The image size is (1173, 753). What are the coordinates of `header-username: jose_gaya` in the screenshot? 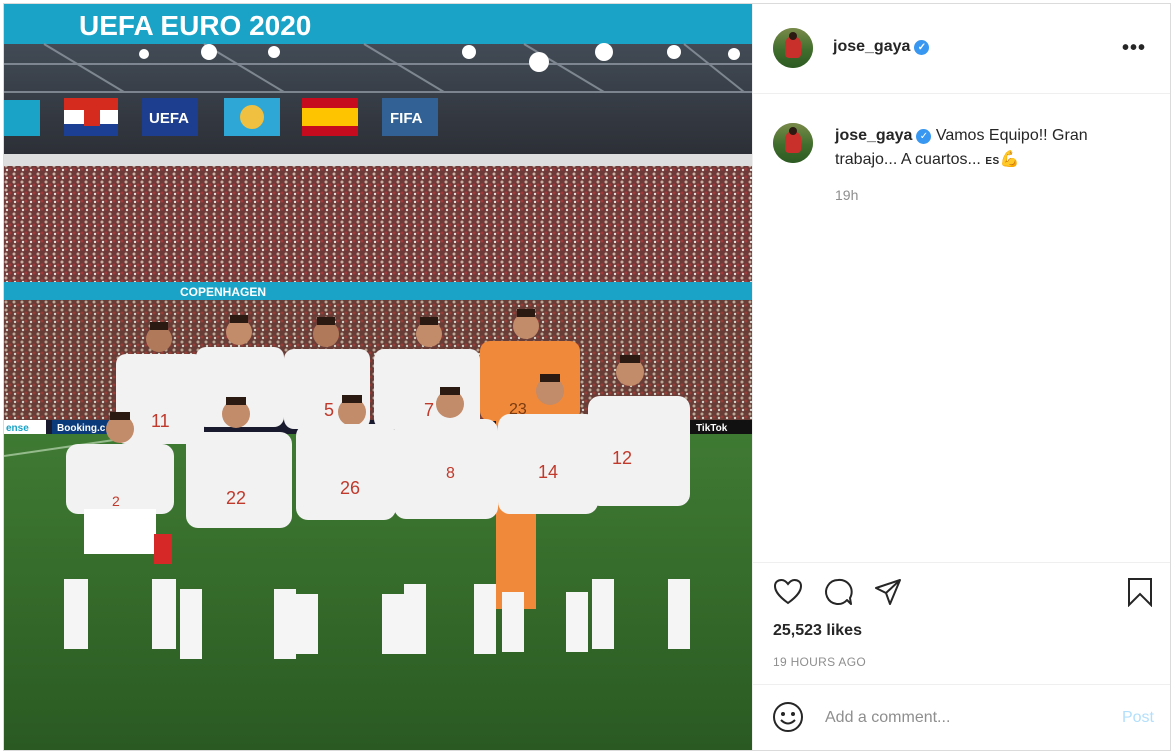 It's located at (871, 46).